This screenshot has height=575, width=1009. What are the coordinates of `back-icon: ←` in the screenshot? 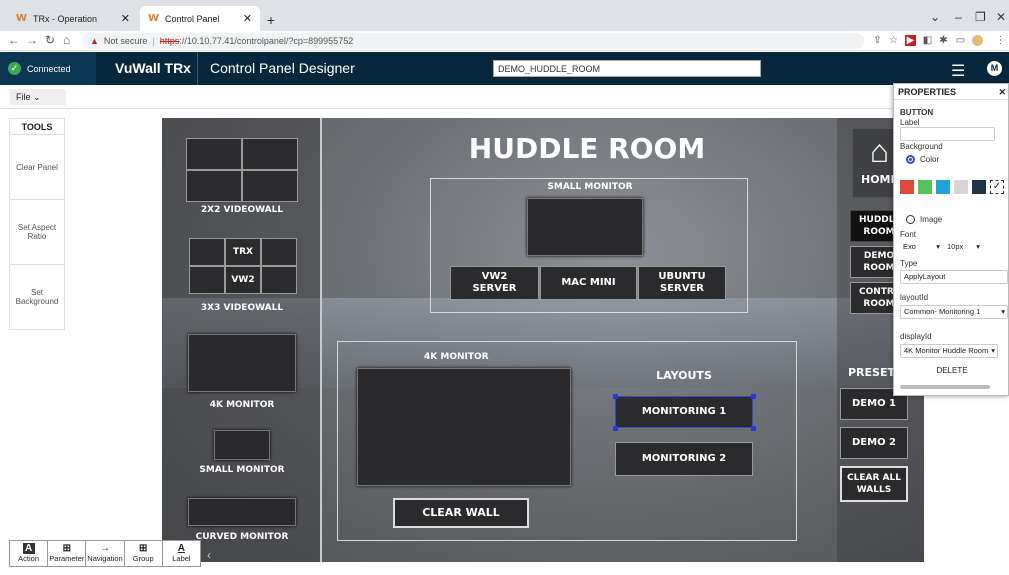 It's located at (14, 40).